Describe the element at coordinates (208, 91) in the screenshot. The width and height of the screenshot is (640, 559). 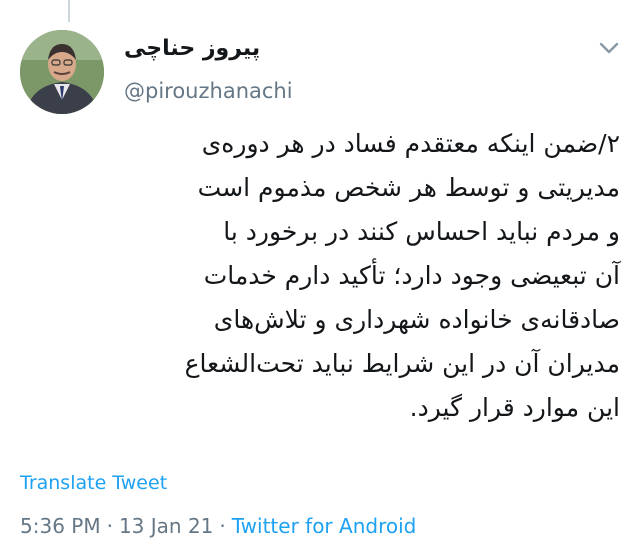
I see `author-handle: @pirouzhanachi` at that location.